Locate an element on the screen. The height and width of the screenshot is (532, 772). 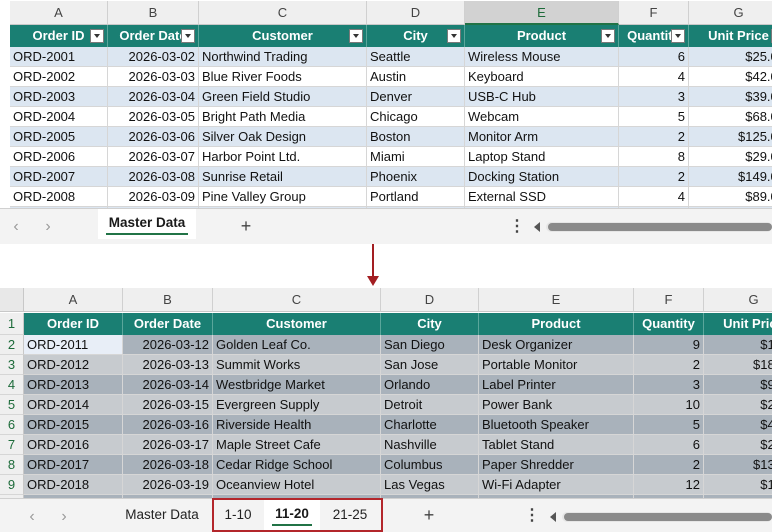
table-cell-city: Phoenix is located at coordinates (416, 177).